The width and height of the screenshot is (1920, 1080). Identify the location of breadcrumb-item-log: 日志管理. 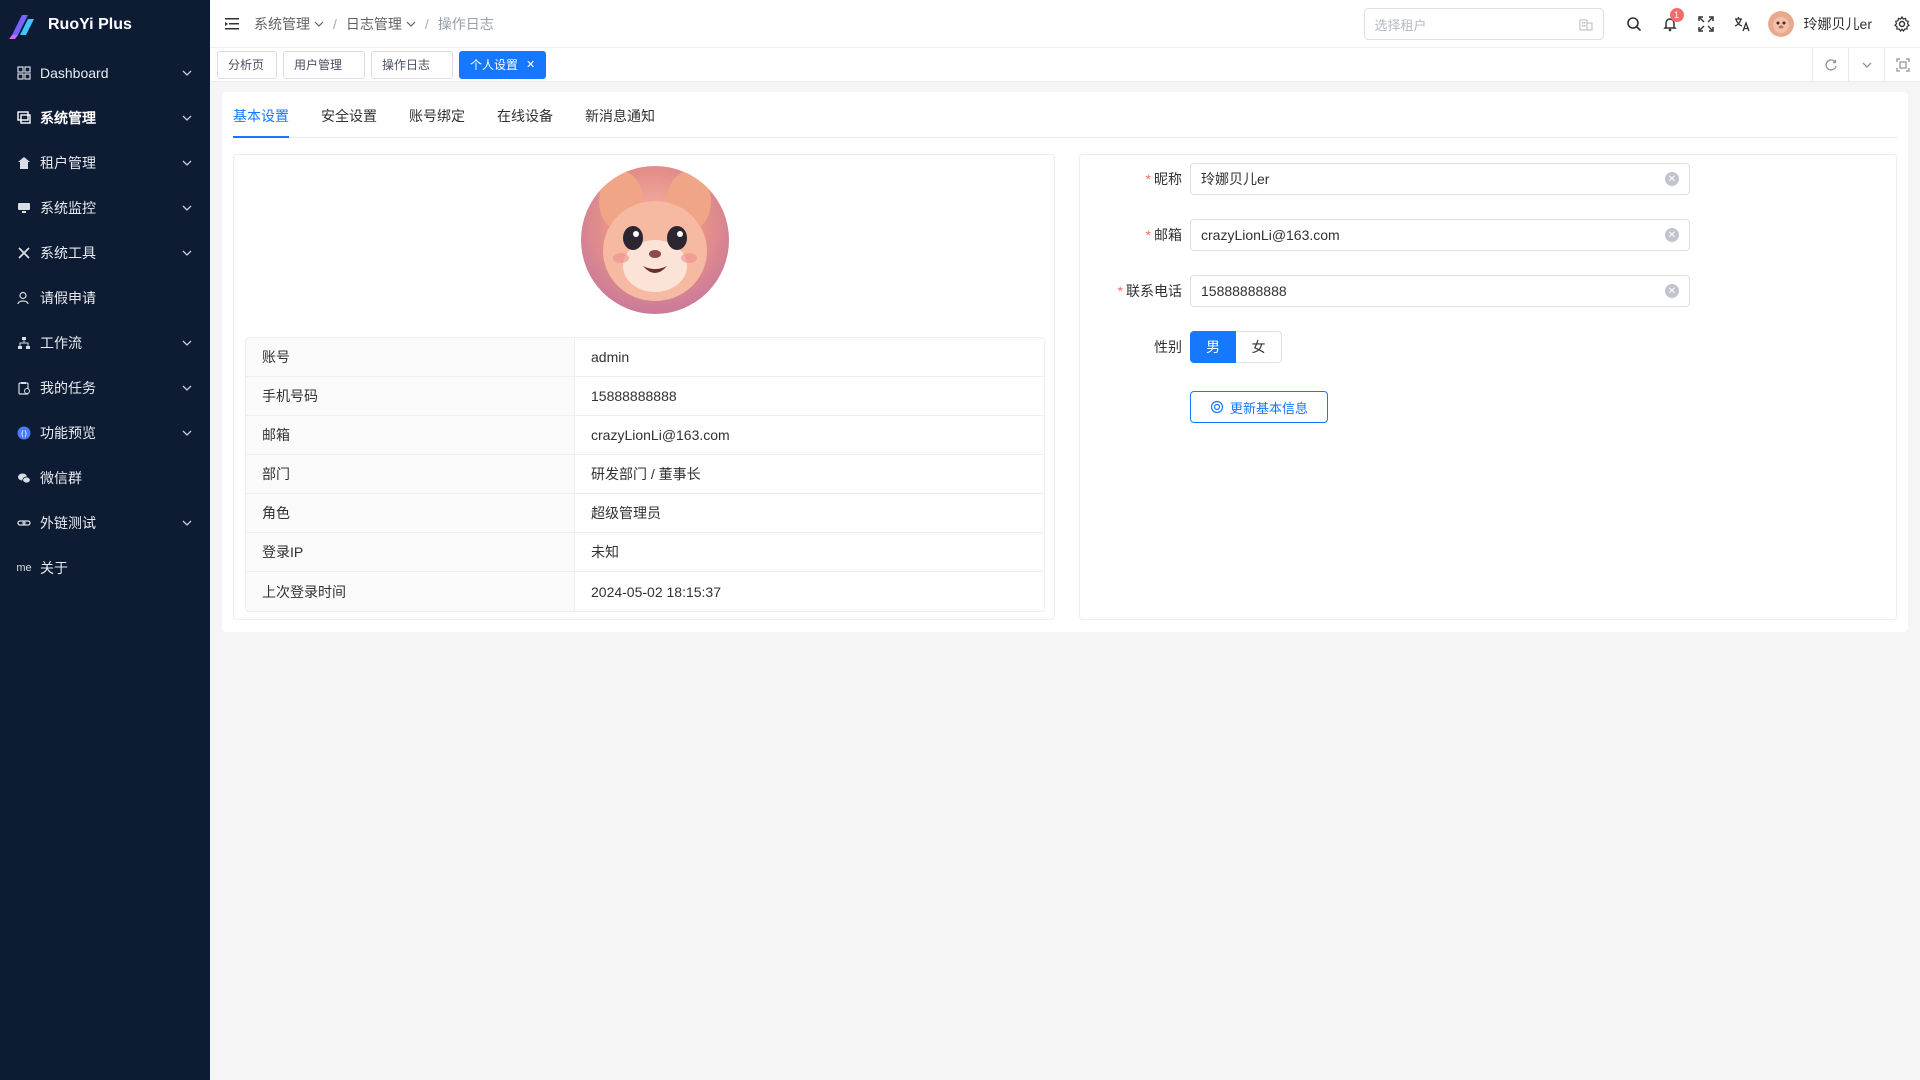
(381, 24).